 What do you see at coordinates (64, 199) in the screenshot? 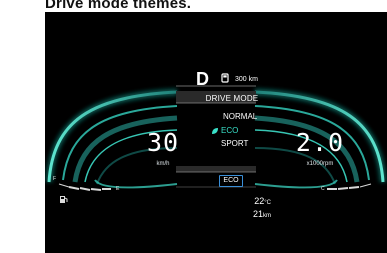
I see `fuel-pump-icon` at bounding box center [64, 199].